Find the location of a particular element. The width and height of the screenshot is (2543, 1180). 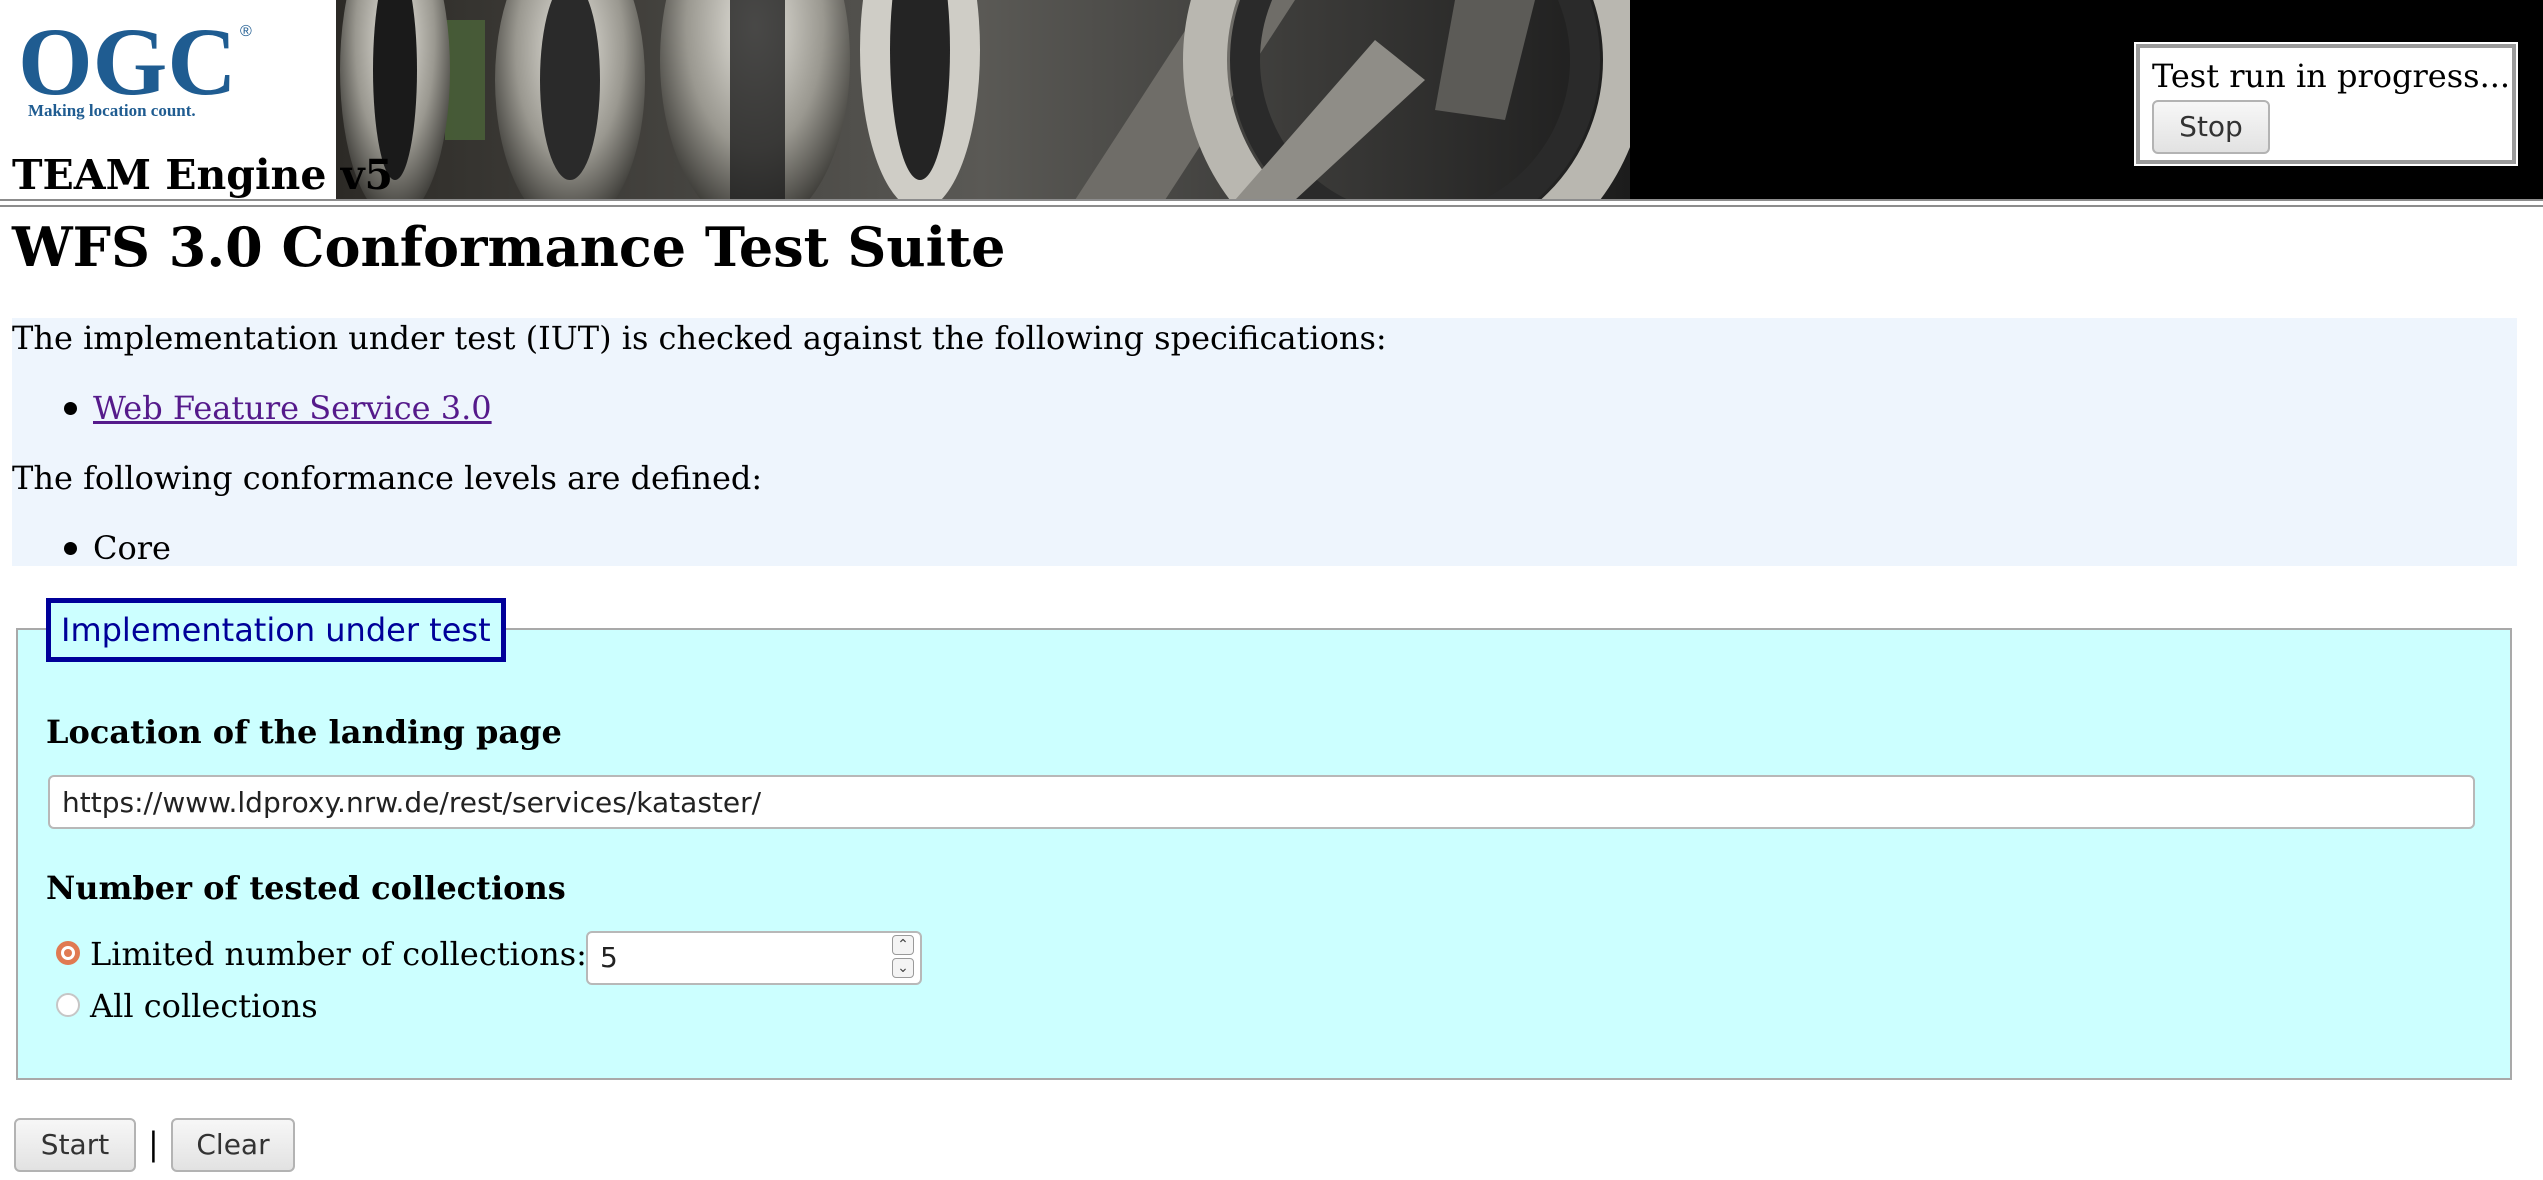

spin-down-icon: ⌄ is located at coordinates (903, 968).